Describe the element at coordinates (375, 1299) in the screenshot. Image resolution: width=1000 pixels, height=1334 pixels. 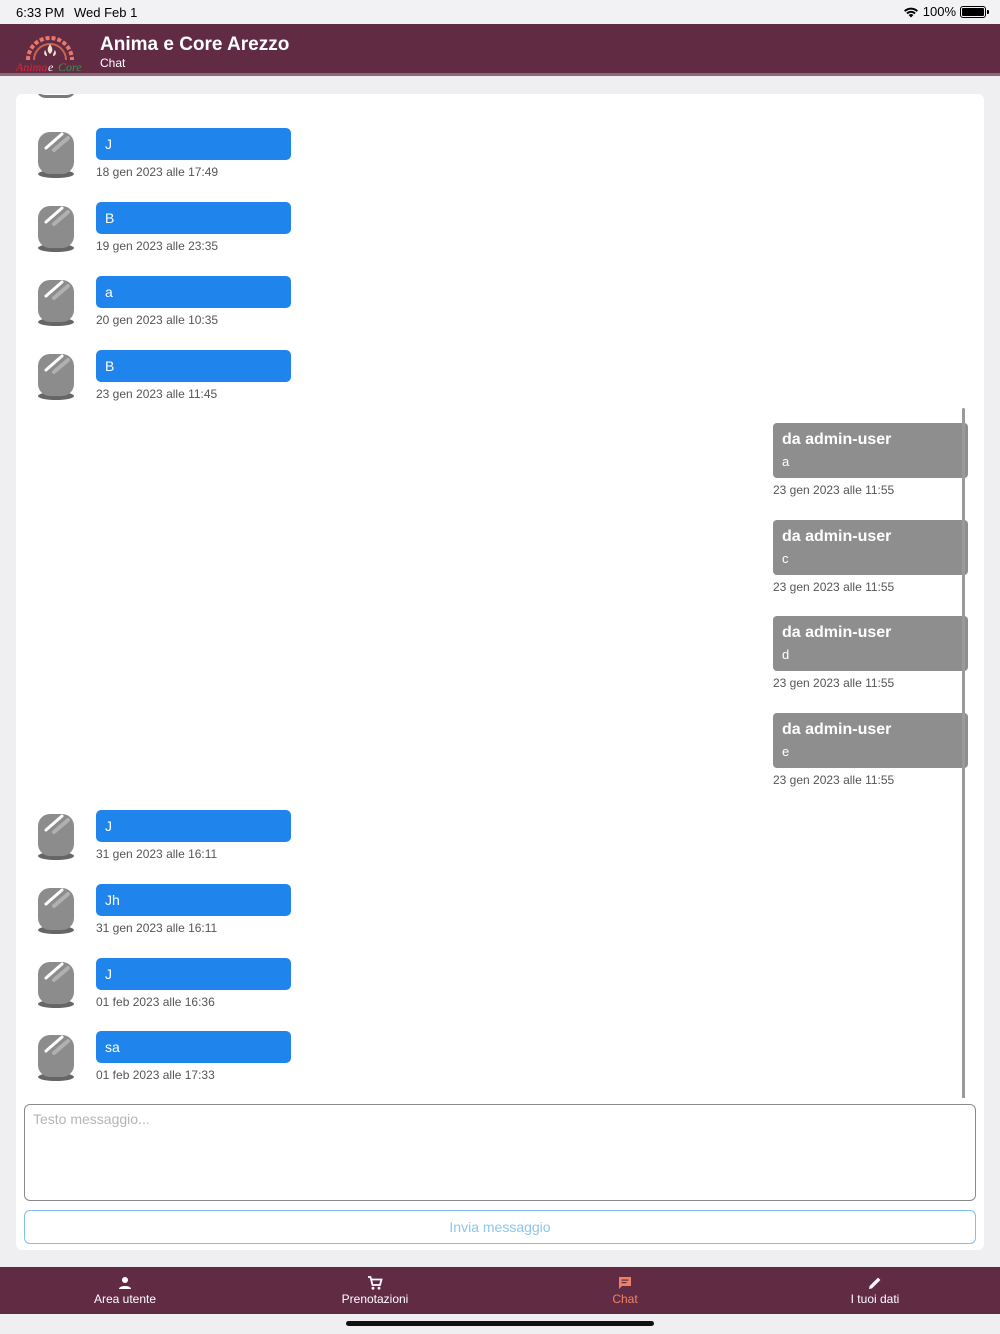
I see `tab-label: Prenotazioni` at that location.